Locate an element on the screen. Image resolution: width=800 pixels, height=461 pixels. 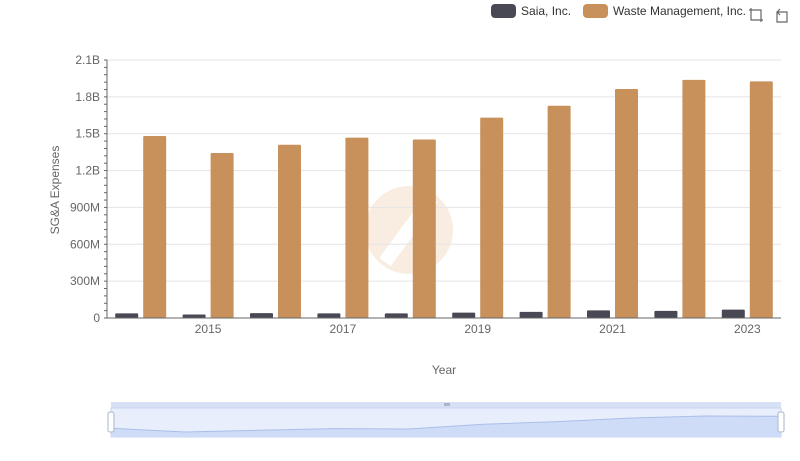
y-tick-label: 900M is located at coordinates (85, 207).